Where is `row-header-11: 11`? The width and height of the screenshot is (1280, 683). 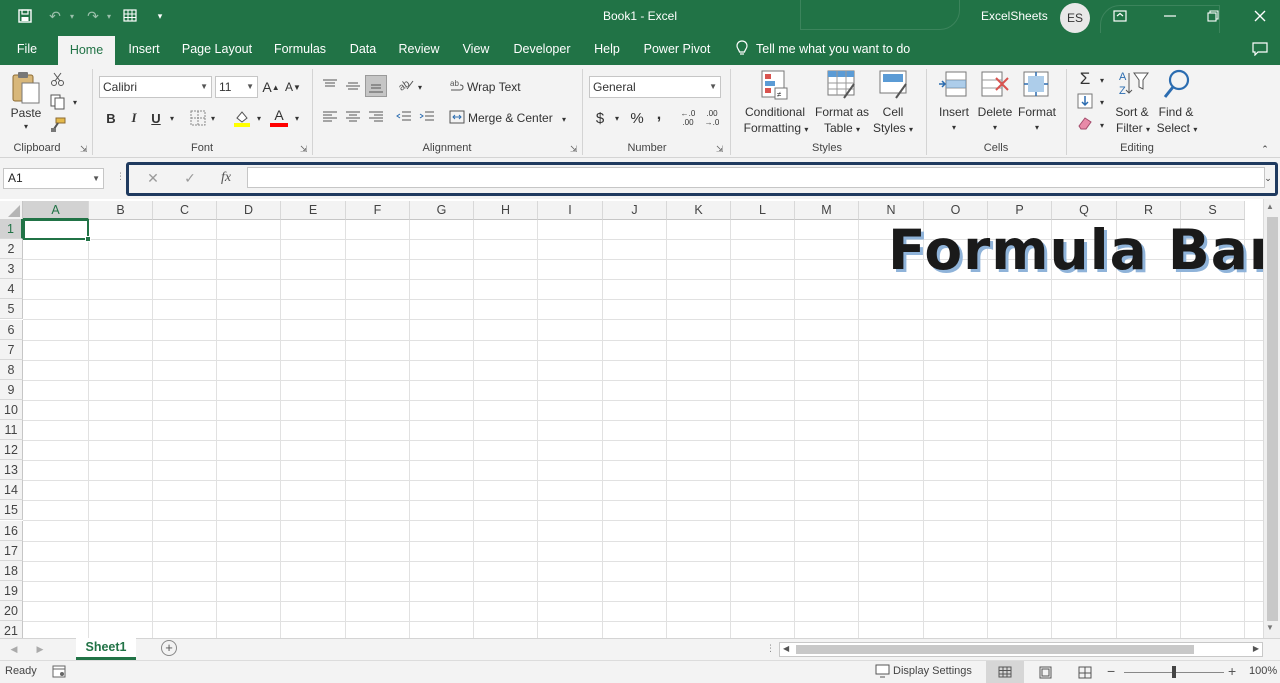 row-header-11: 11 is located at coordinates (11, 430).